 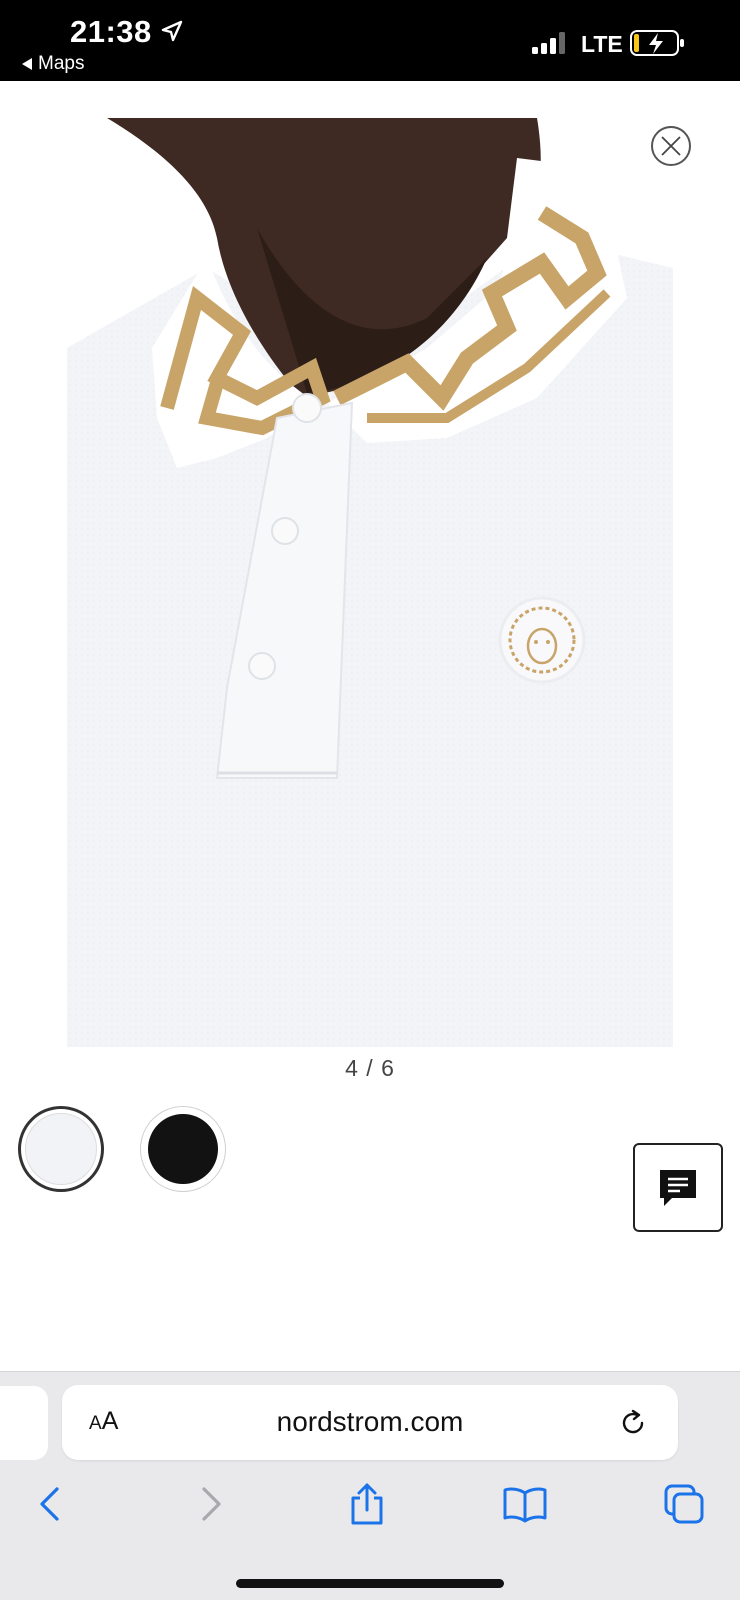 I want to click on chat-bubble-icon, so click(x=678, y=1187).